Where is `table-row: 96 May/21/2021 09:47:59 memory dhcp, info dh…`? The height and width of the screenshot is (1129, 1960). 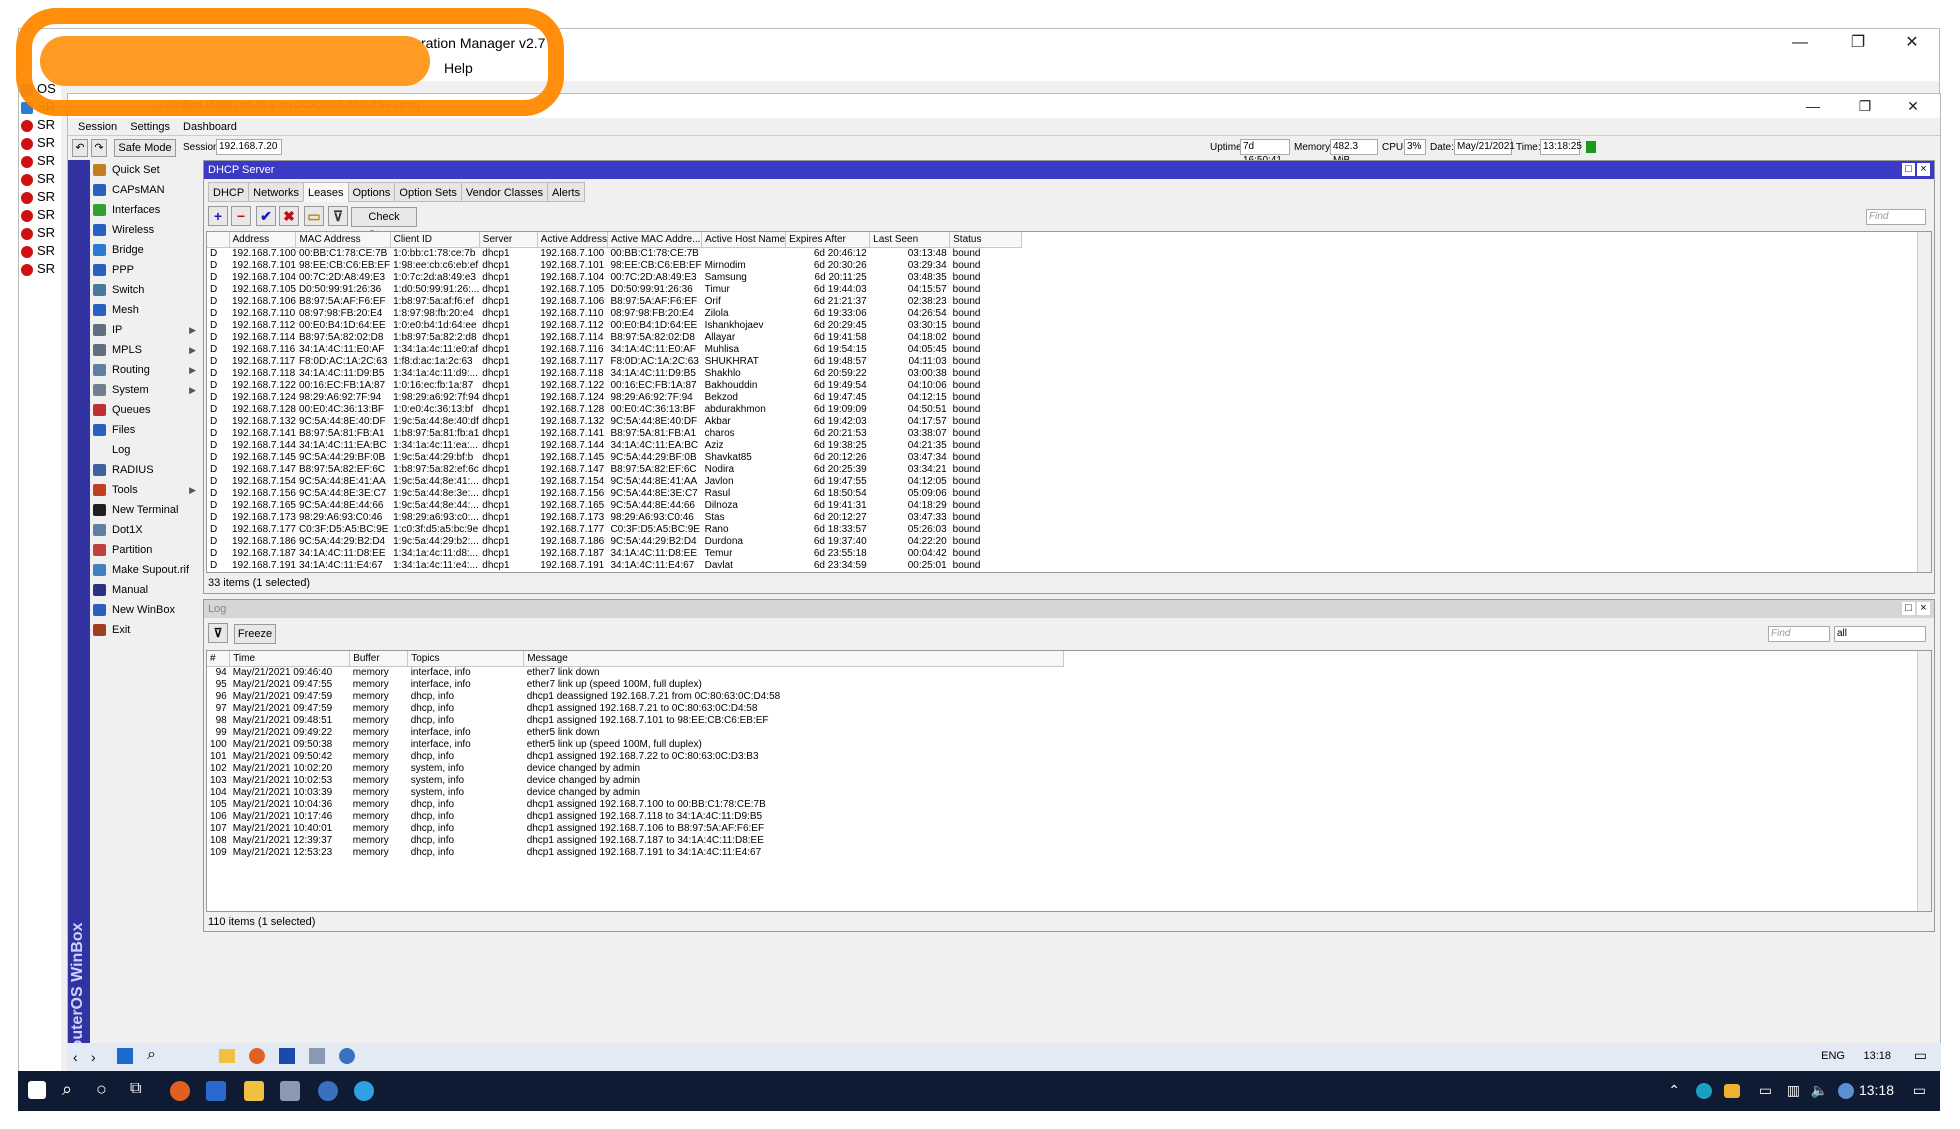
table-row: 96 May/21/2021 09:47:59 memory dhcp, info dh… is located at coordinates (635, 697).